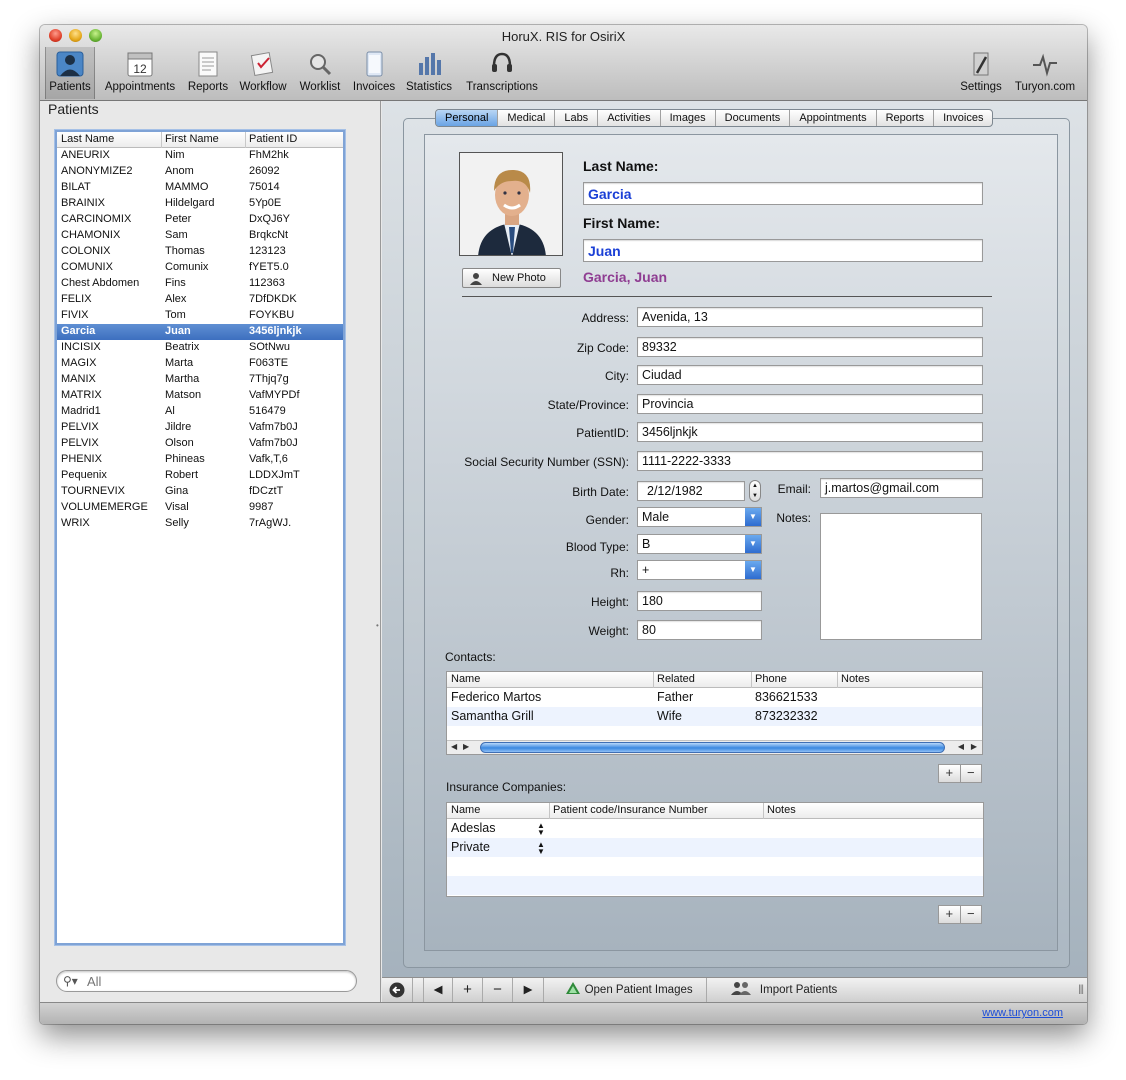 The image size is (1126, 1080). I want to click on birth-date-field: 2/12/1982, so click(691, 491).